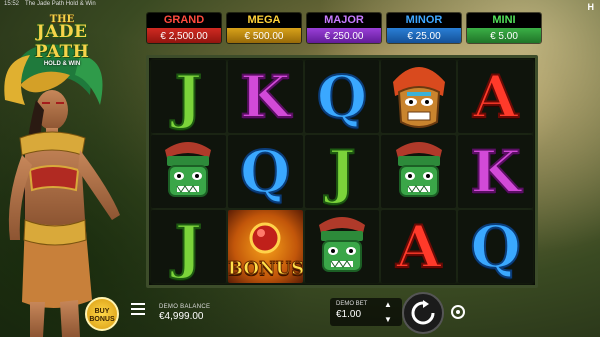 This screenshot has width=600, height=337. I want to click on status-bar: 15:52 The Jade Path Hold & Win, so click(50, 4).